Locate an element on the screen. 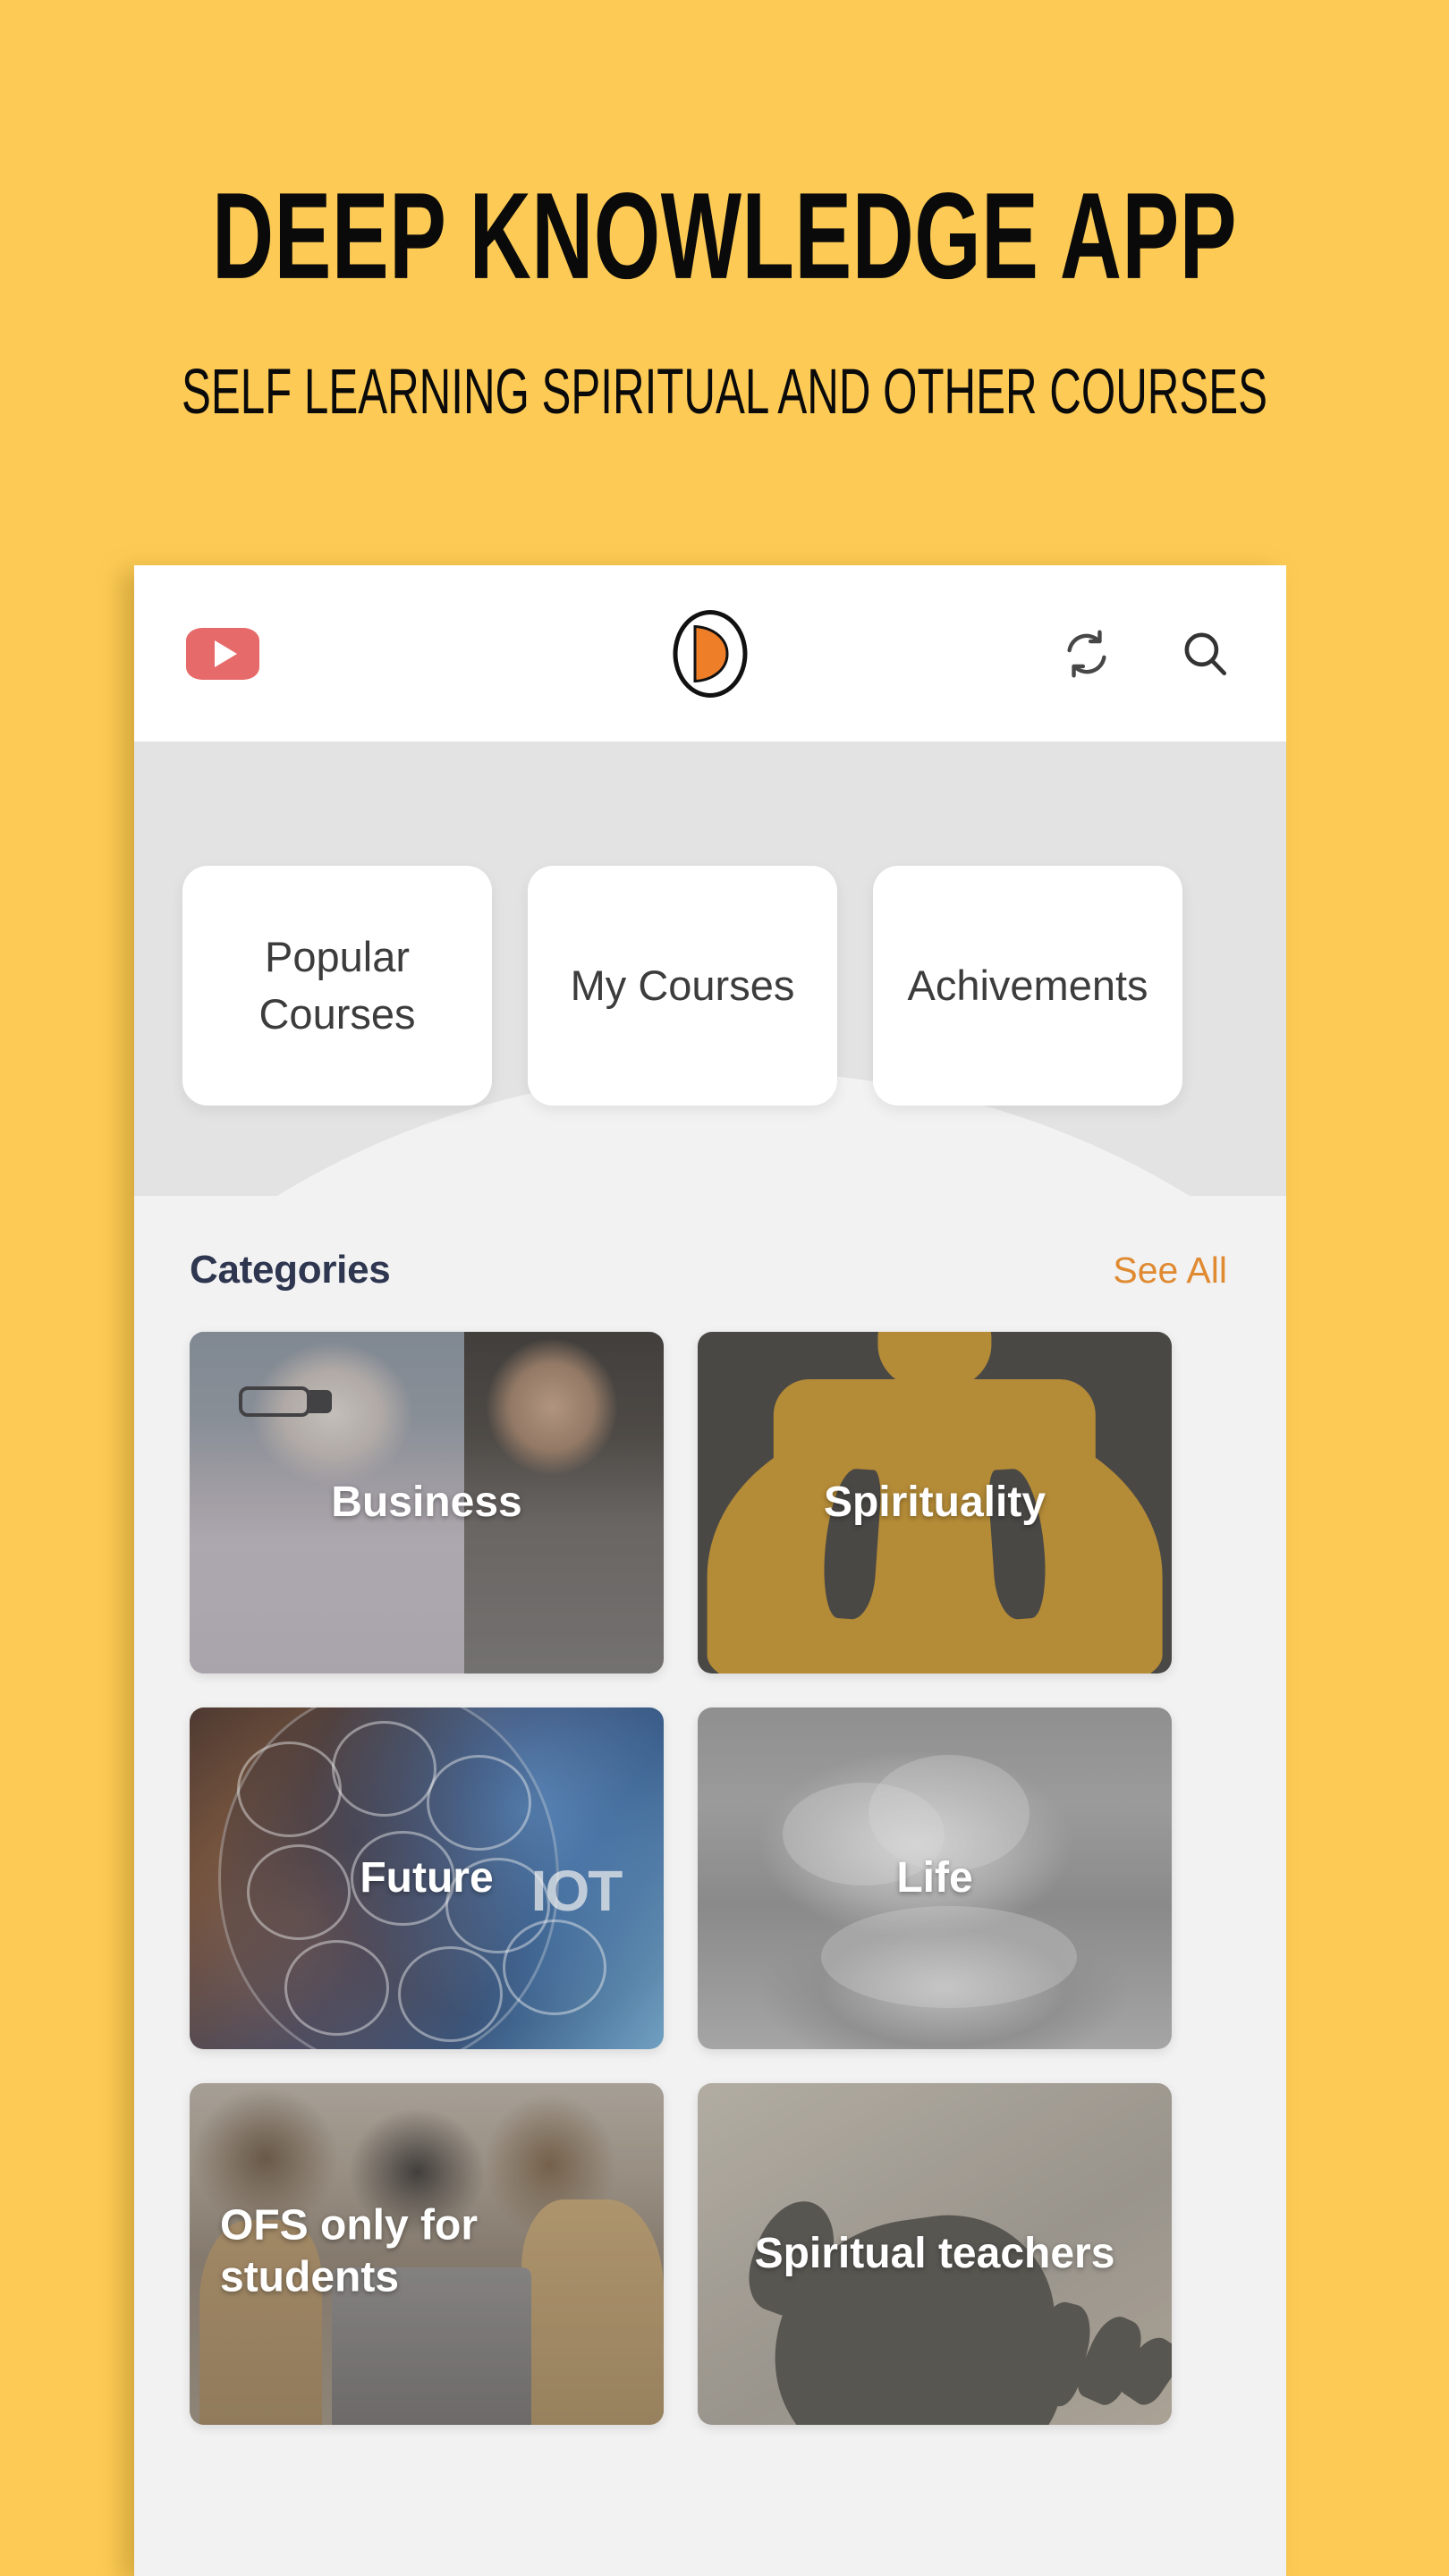 Image resolution: width=1449 pixels, height=2576 pixels. app-bar-actions is located at coordinates (1146, 654).